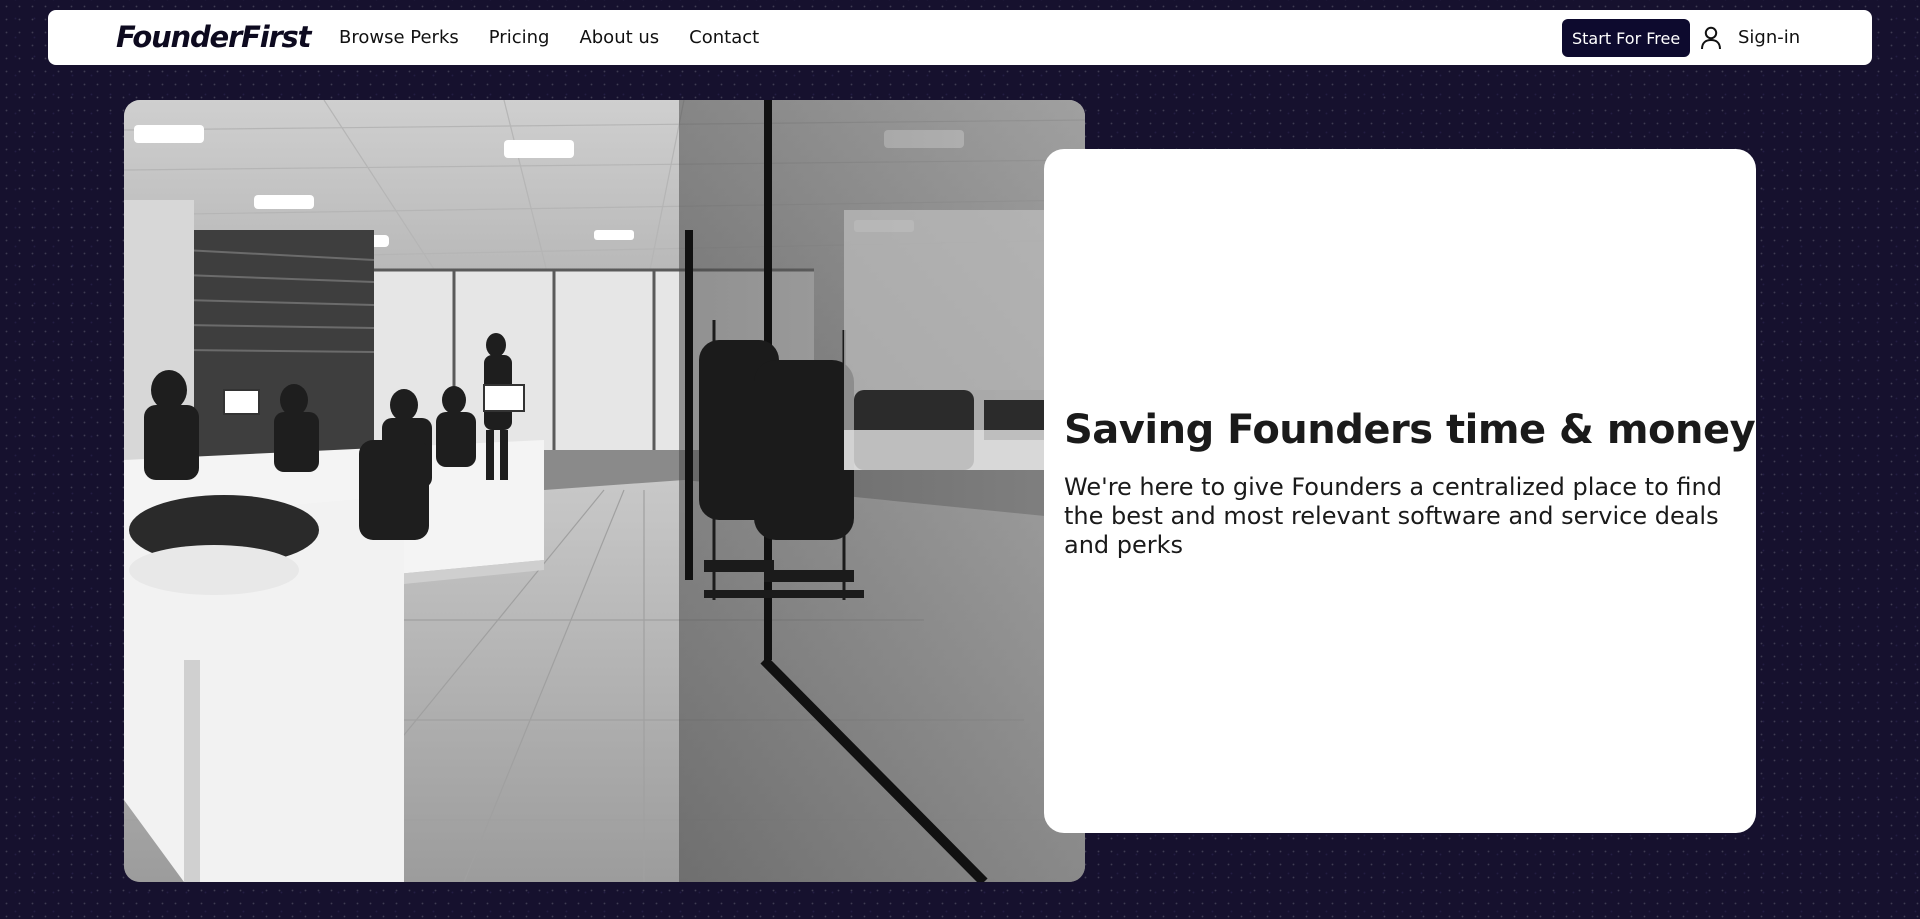  What do you see at coordinates (519, 37) in the screenshot?
I see `nav-link-pricing: Pricing` at bounding box center [519, 37].